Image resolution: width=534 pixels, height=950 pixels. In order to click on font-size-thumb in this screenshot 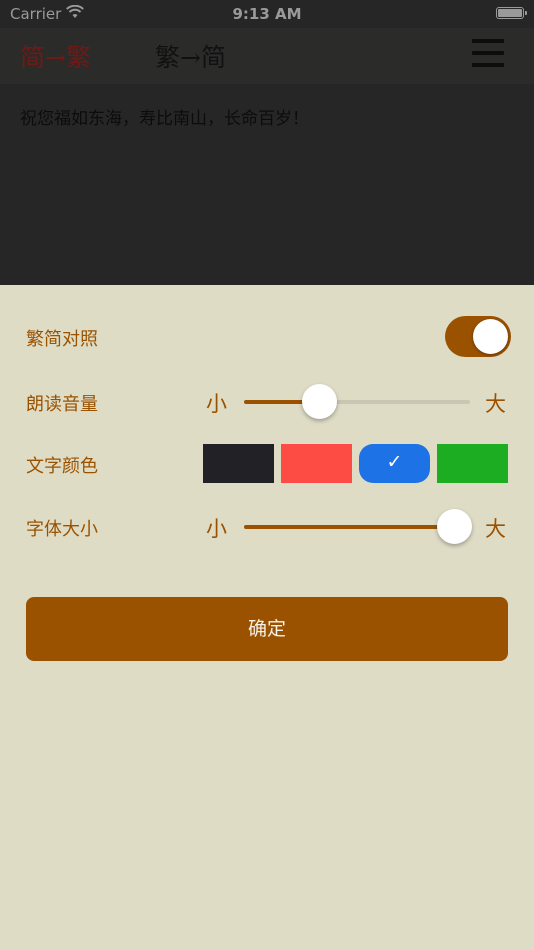, I will do `click(455, 526)`.